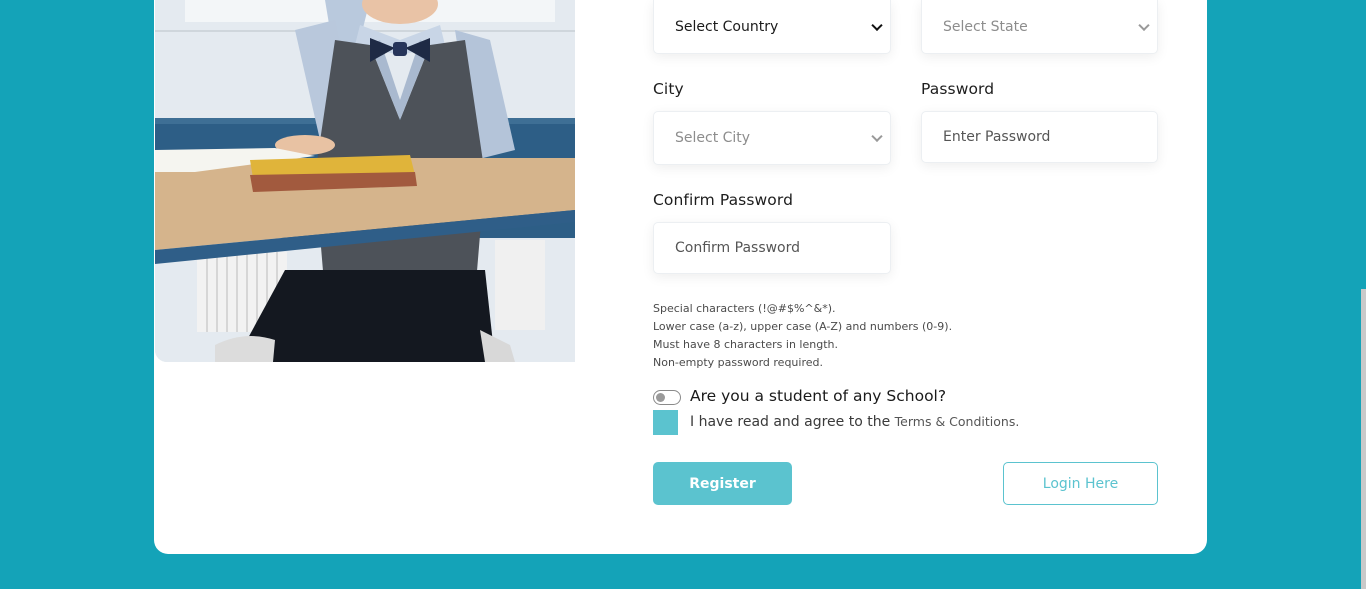 Image resolution: width=1366 pixels, height=589 pixels. Describe the element at coordinates (1363, 439) in the screenshot. I see `page-scrollbar` at that location.